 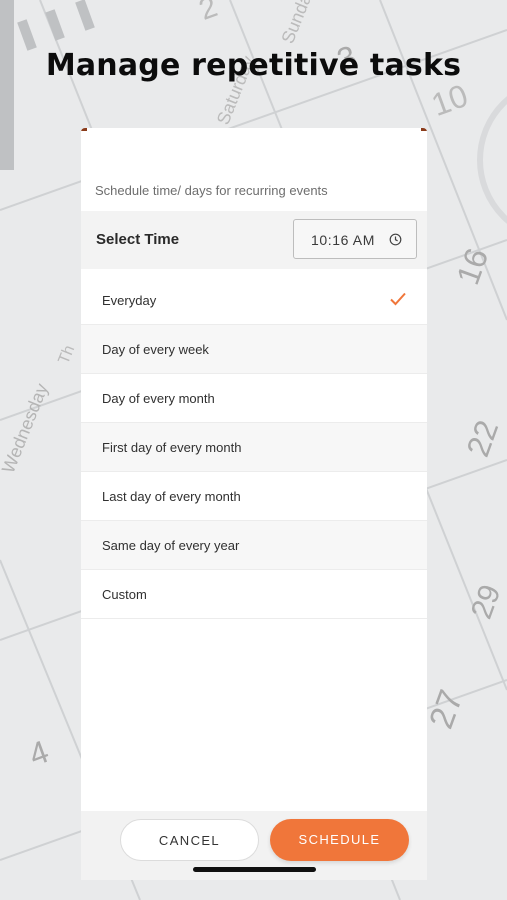 What do you see at coordinates (254, 594) in the screenshot?
I see `option-custom: Custom` at bounding box center [254, 594].